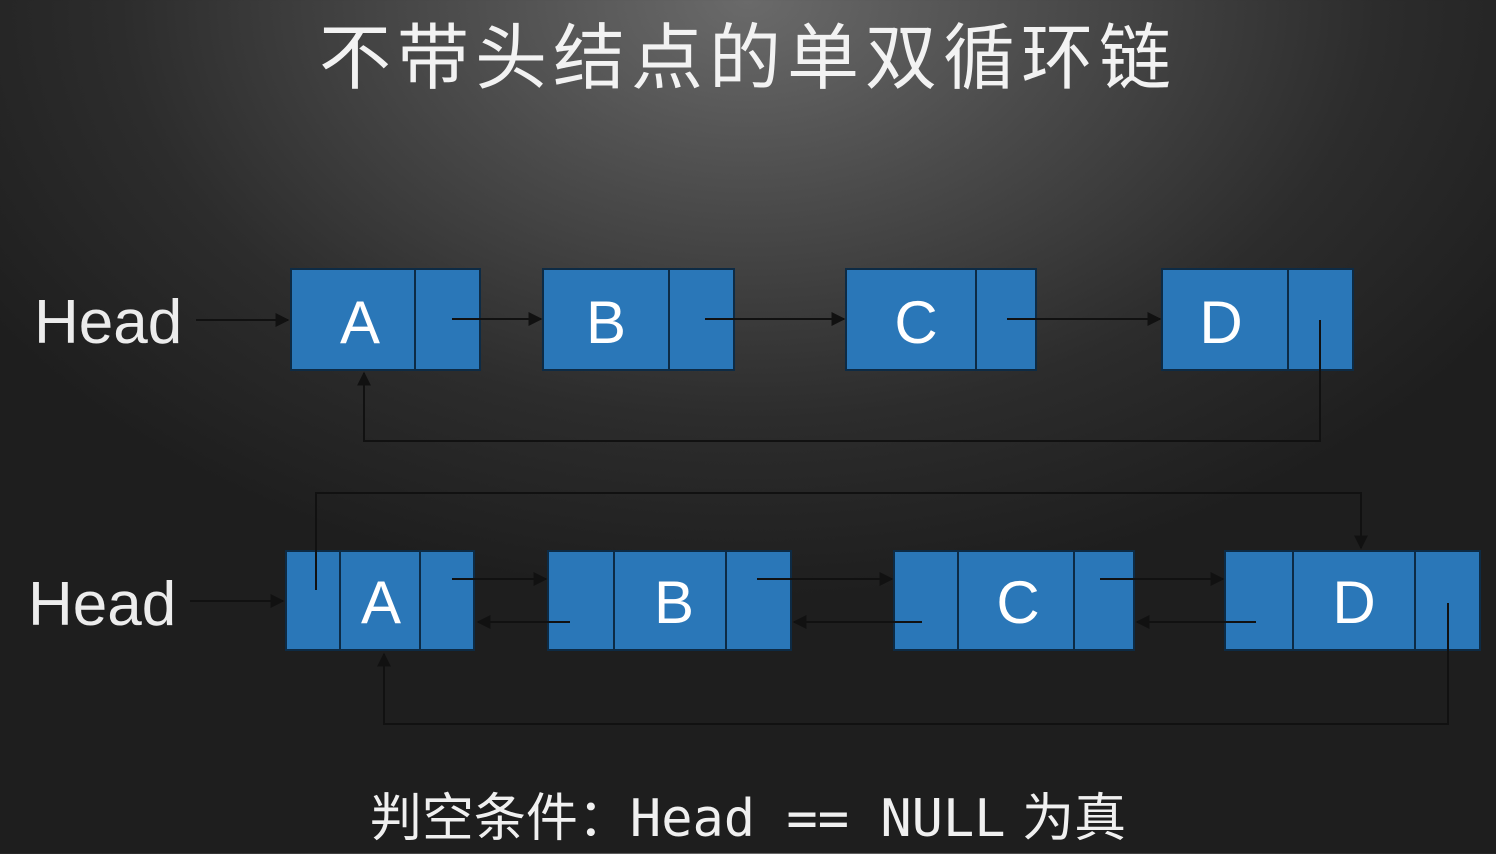  I want to click on doubly-node-d: D, so click(1352, 600).